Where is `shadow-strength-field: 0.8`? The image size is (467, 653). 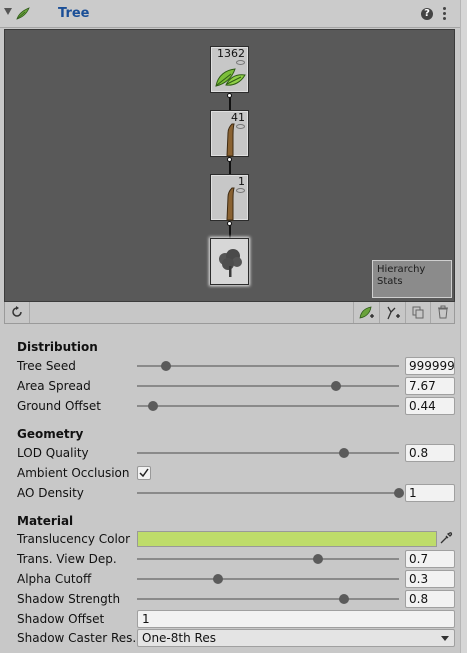 shadow-strength-field: 0.8 is located at coordinates (430, 599).